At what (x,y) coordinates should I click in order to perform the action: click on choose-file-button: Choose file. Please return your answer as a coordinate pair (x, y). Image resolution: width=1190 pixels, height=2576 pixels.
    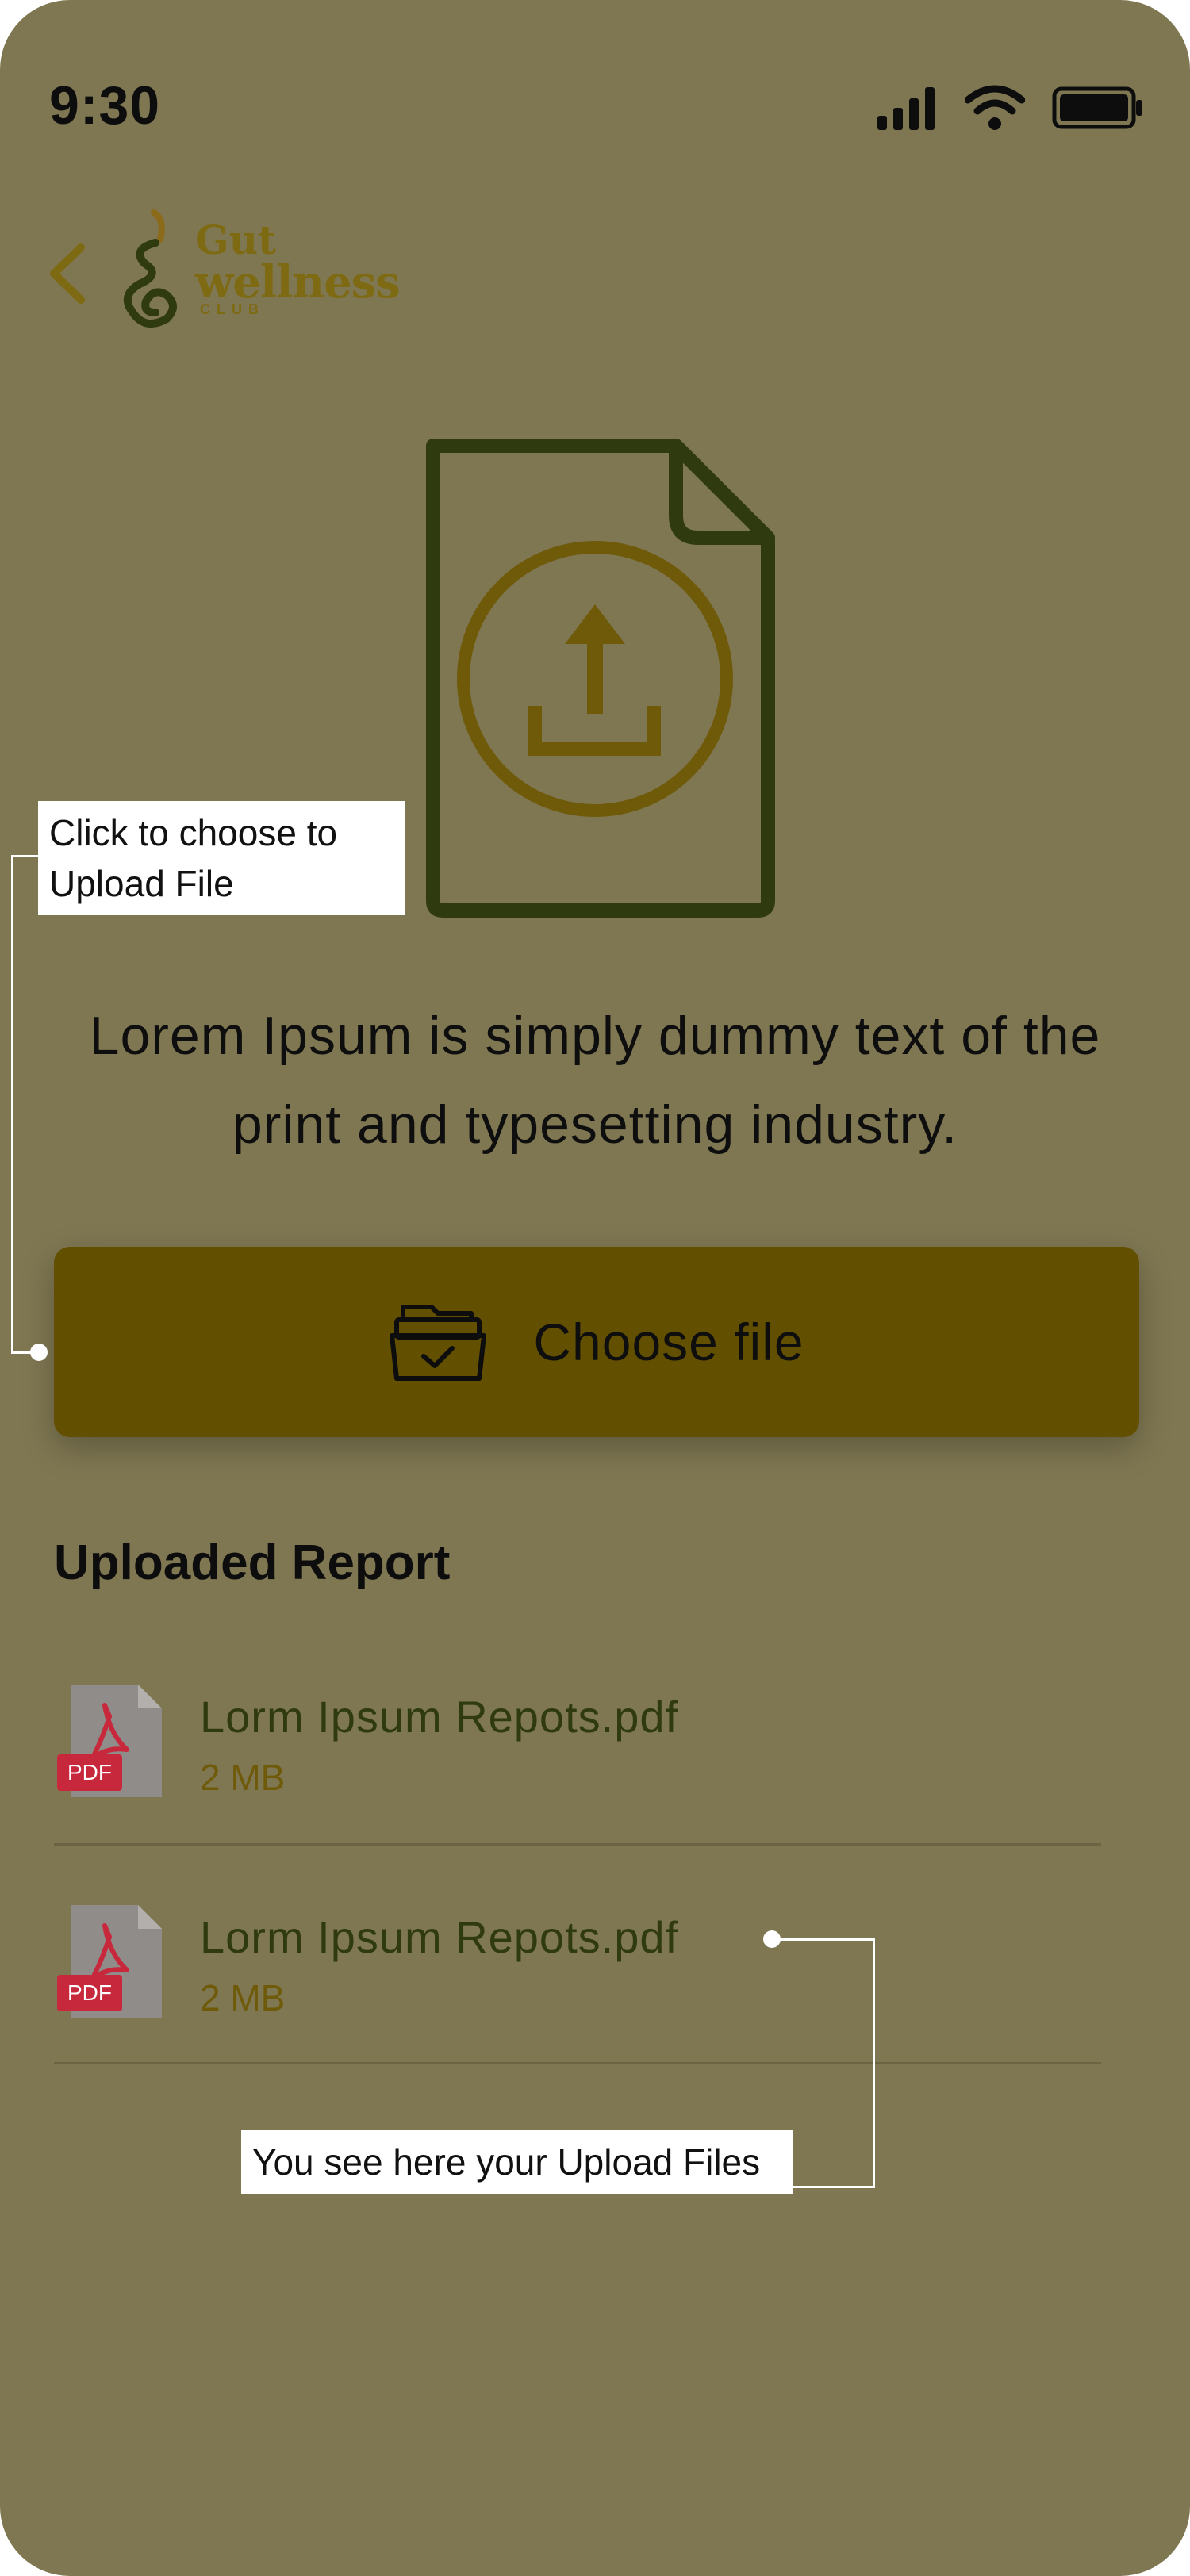
    Looking at the image, I should click on (596, 1342).